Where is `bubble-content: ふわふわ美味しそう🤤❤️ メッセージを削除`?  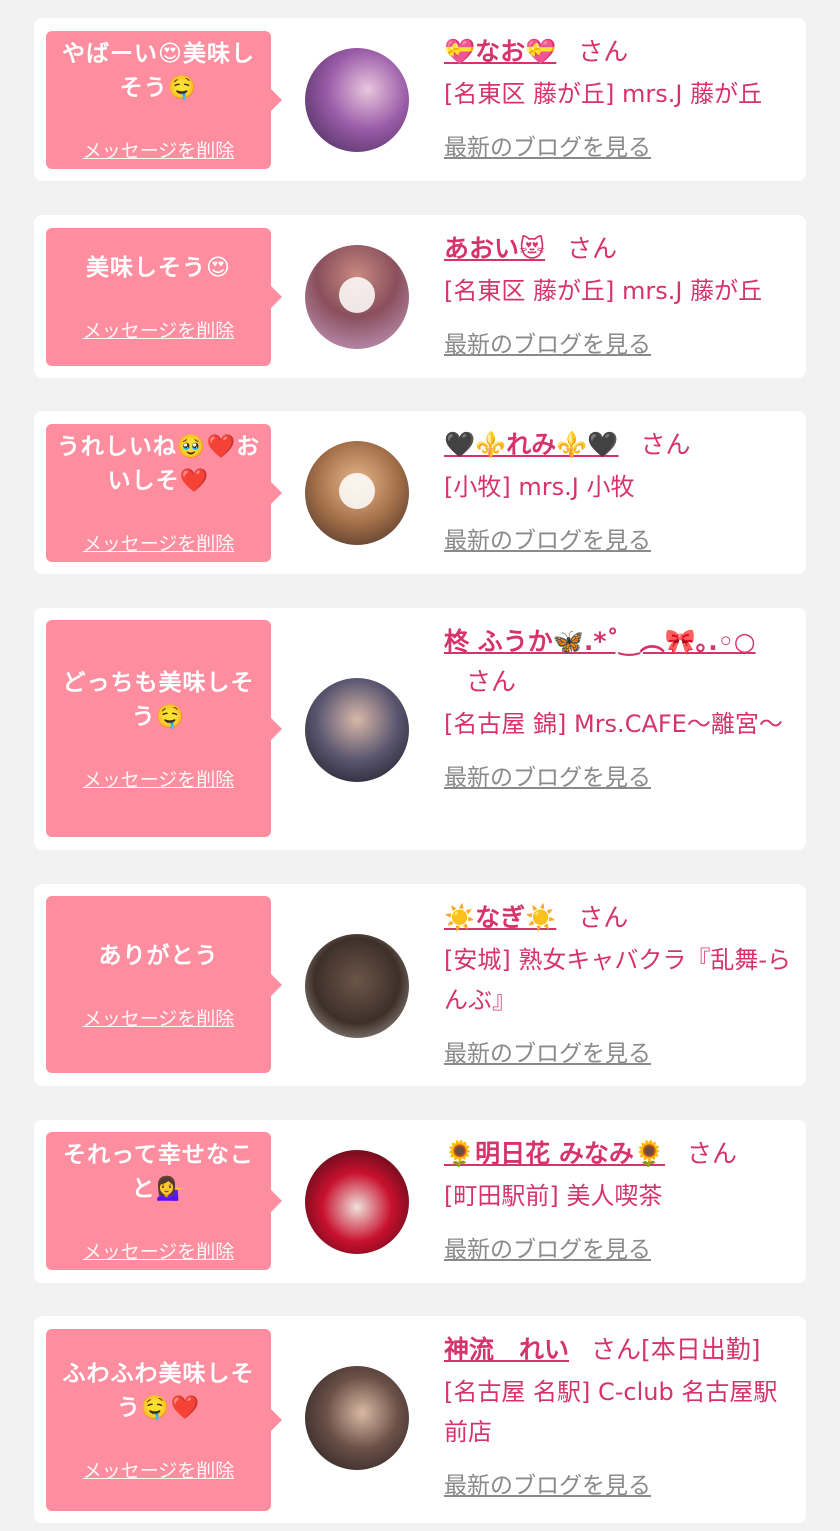 bubble-content: ふわふわ美味しそう🤤❤️ メッセージを削除 is located at coordinates (158, 1420).